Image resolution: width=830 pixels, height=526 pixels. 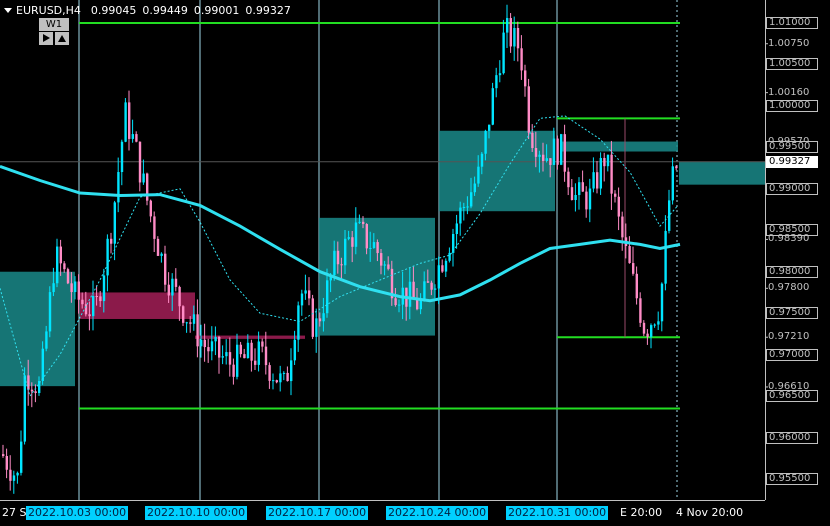 I want to click on price-label: 1.00750, so click(x=789, y=43).